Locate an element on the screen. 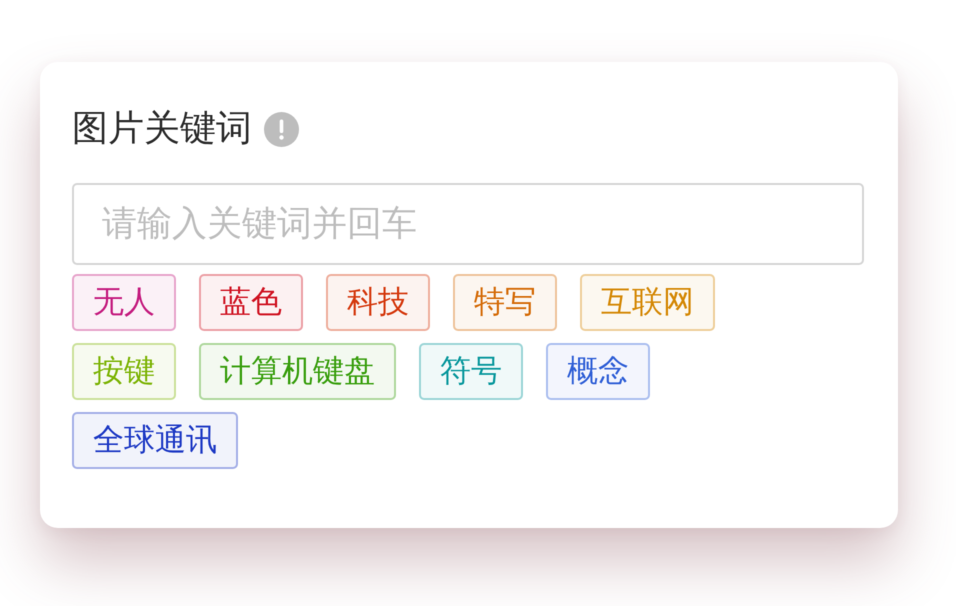 The width and height of the screenshot is (956, 606). exclamation-circle-icon is located at coordinates (281, 129).